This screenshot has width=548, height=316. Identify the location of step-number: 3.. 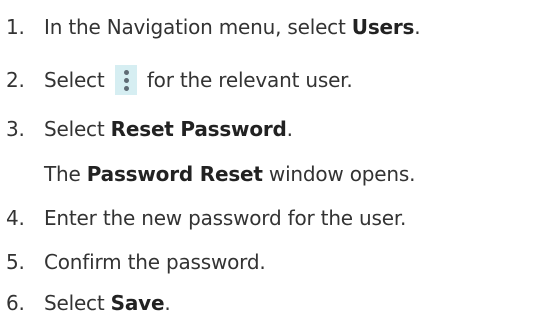
(15, 129).